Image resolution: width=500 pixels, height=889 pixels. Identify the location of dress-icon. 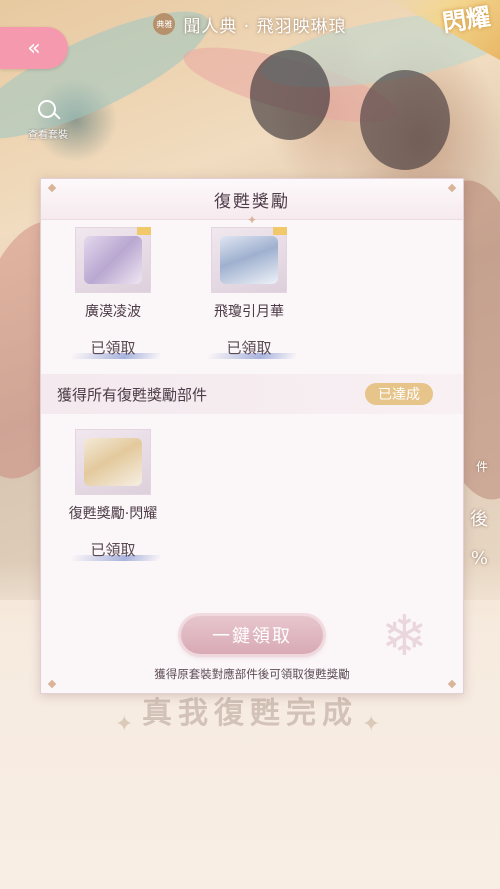
(249, 260).